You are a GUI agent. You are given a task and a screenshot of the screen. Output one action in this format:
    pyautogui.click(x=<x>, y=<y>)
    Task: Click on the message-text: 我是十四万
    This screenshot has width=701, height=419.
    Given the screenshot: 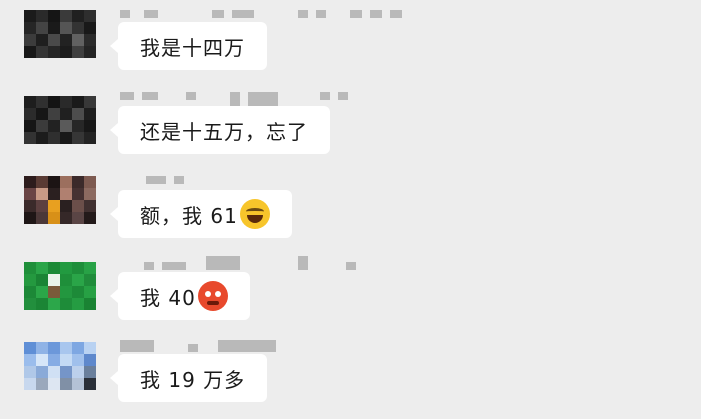 What is the action you would take?
    pyautogui.click(x=192, y=47)
    